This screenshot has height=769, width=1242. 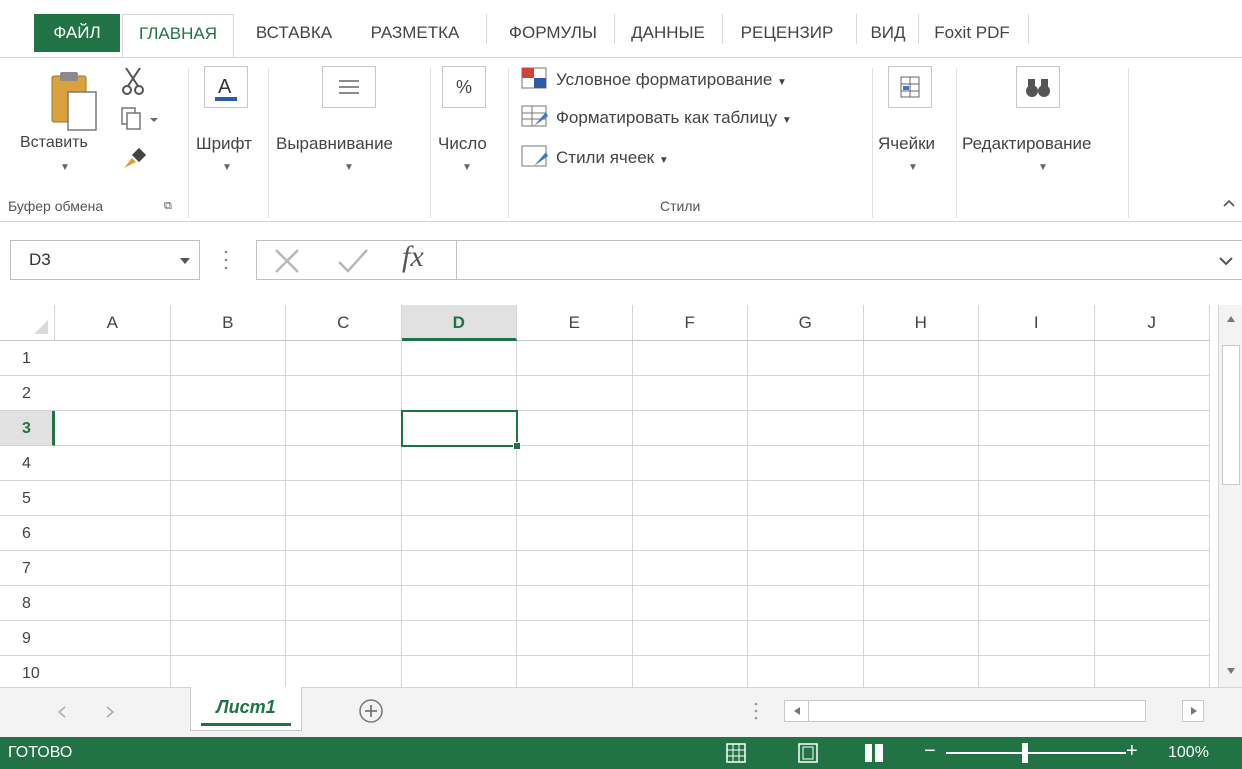 What do you see at coordinates (228, 358) in the screenshot?
I see `cell-b1` at bounding box center [228, 358].